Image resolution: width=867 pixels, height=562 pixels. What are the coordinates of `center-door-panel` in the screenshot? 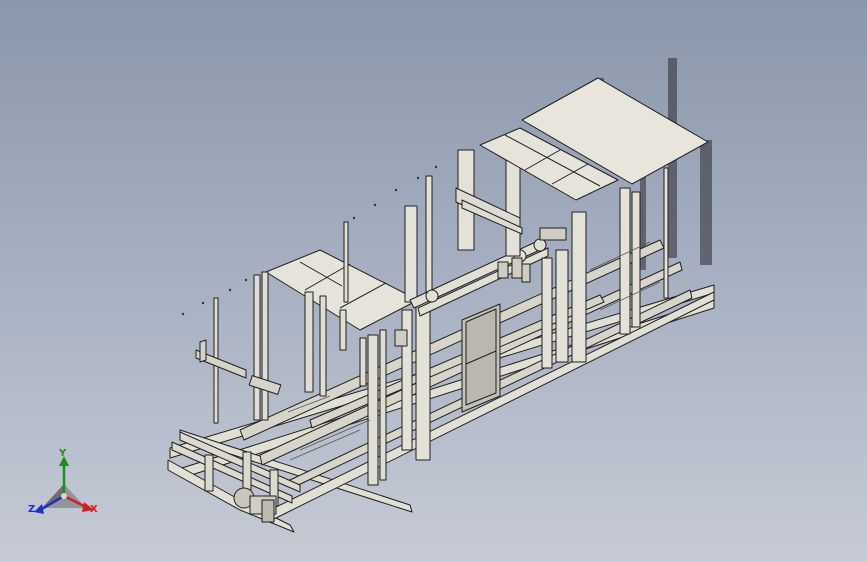 It's located at (481, 358).